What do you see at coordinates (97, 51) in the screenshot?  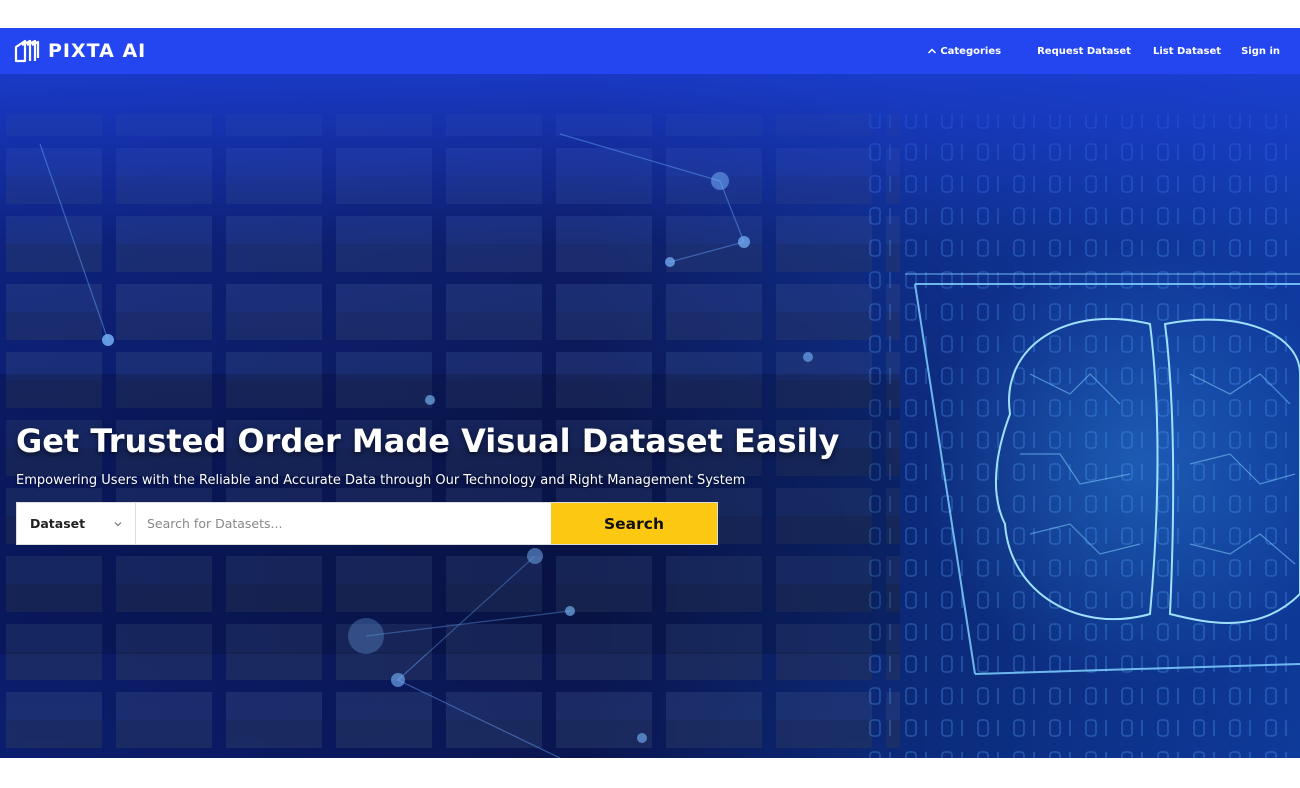 I see `brand-name: PIXTA AI` at bounding box center [97, 51].